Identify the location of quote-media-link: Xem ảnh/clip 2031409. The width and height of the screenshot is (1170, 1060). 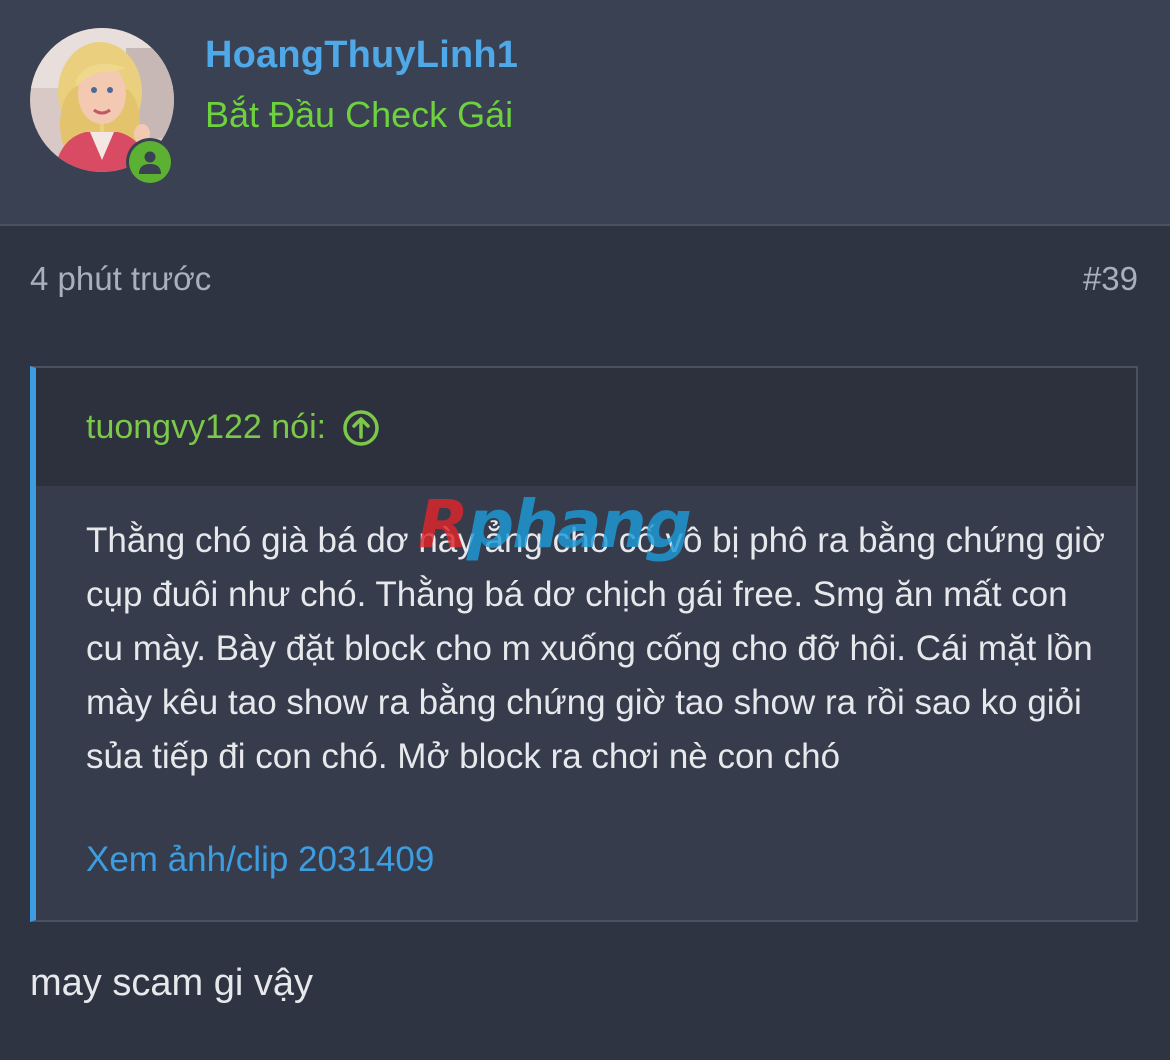
(260, 860).